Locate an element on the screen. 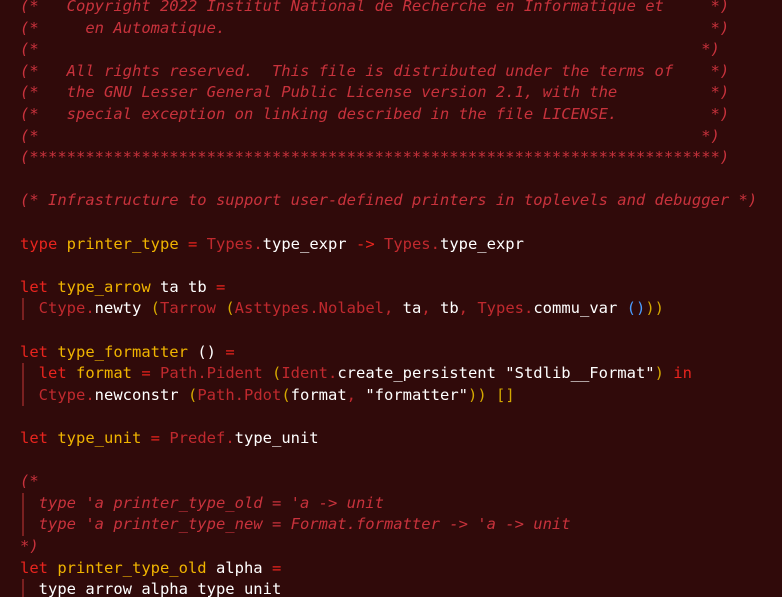 This screenshot has height=597, width=782. code-line-text: let printer_type_old alpha = is located at coordinates (150, 569).